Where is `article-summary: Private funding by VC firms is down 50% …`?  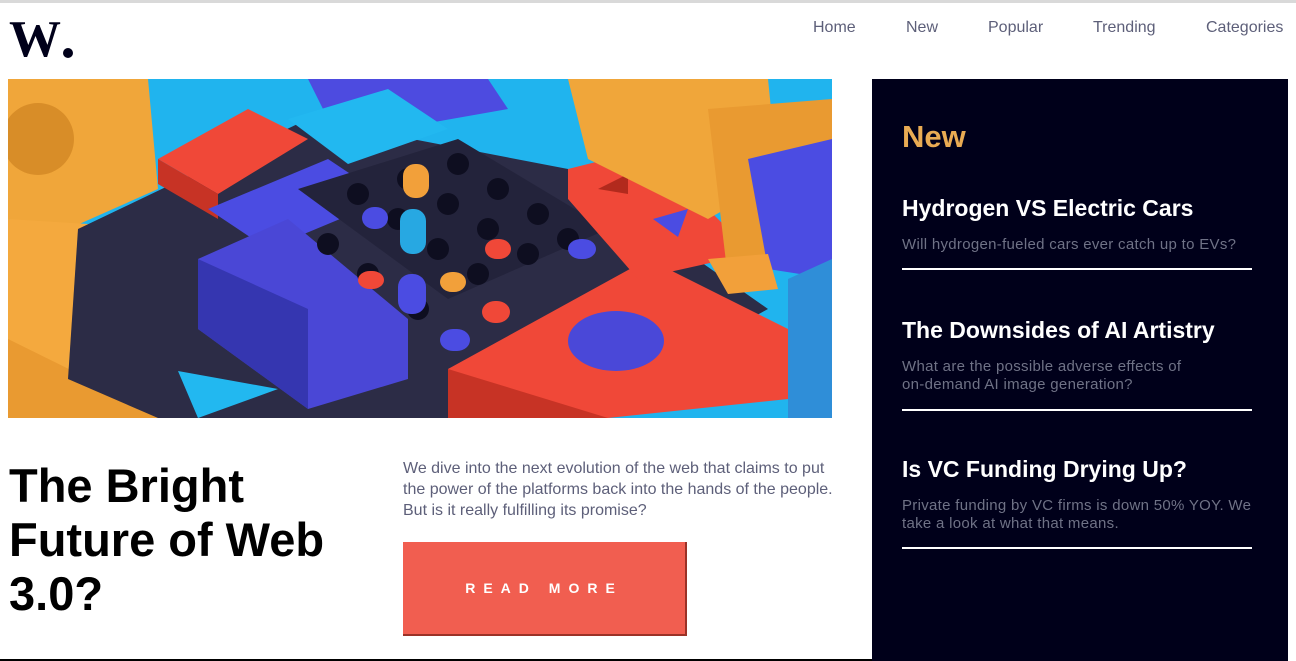
article-summary: Private funding by VC firms is down 50% … is located at coordinates (1077, 514).